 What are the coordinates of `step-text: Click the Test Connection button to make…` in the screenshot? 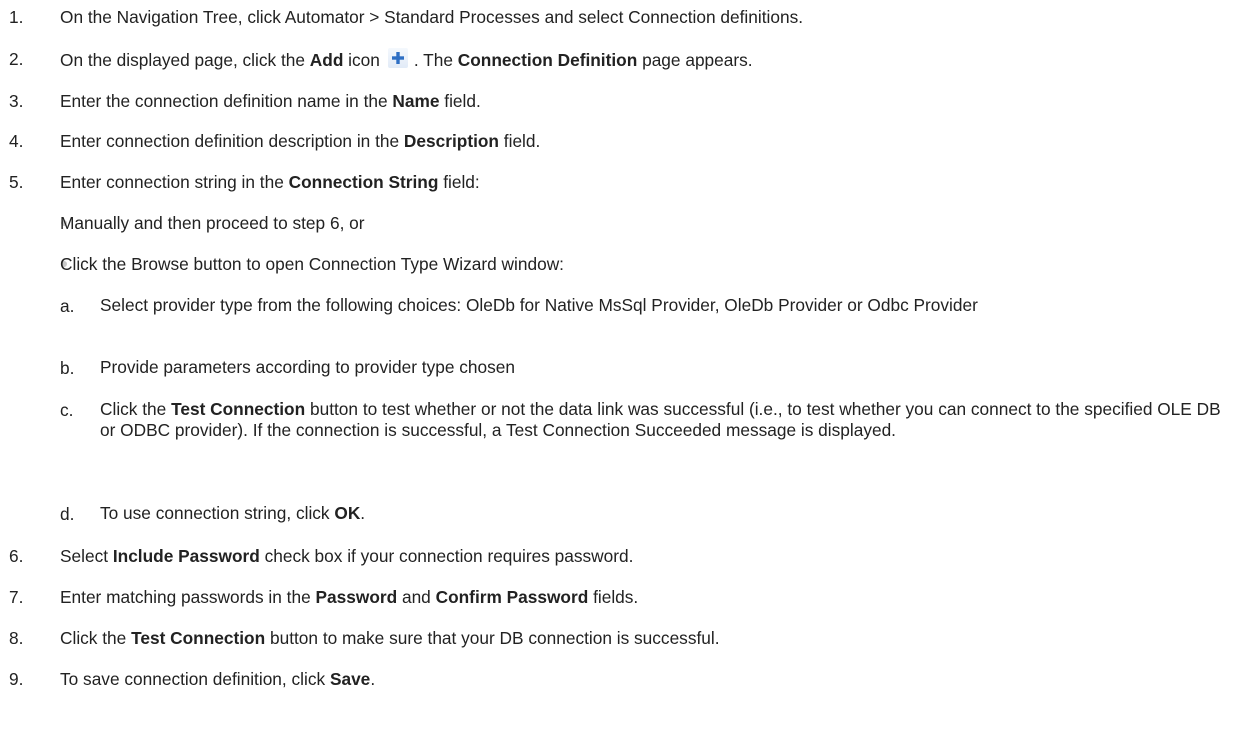 It's located at (390, 638).